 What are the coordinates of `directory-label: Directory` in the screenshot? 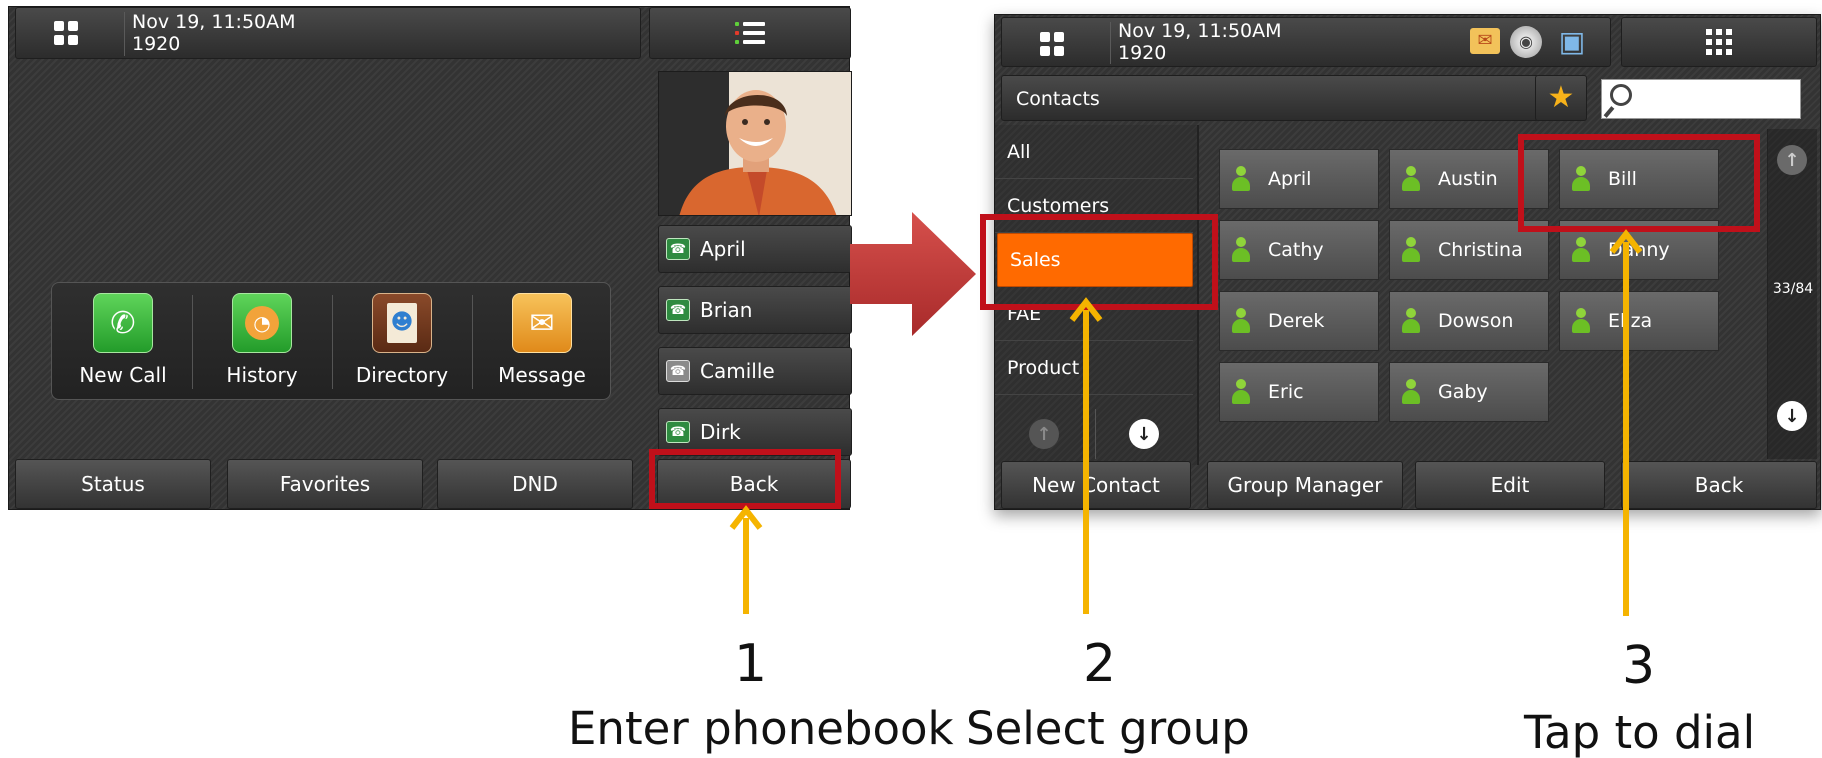 It's located at (402, 375).